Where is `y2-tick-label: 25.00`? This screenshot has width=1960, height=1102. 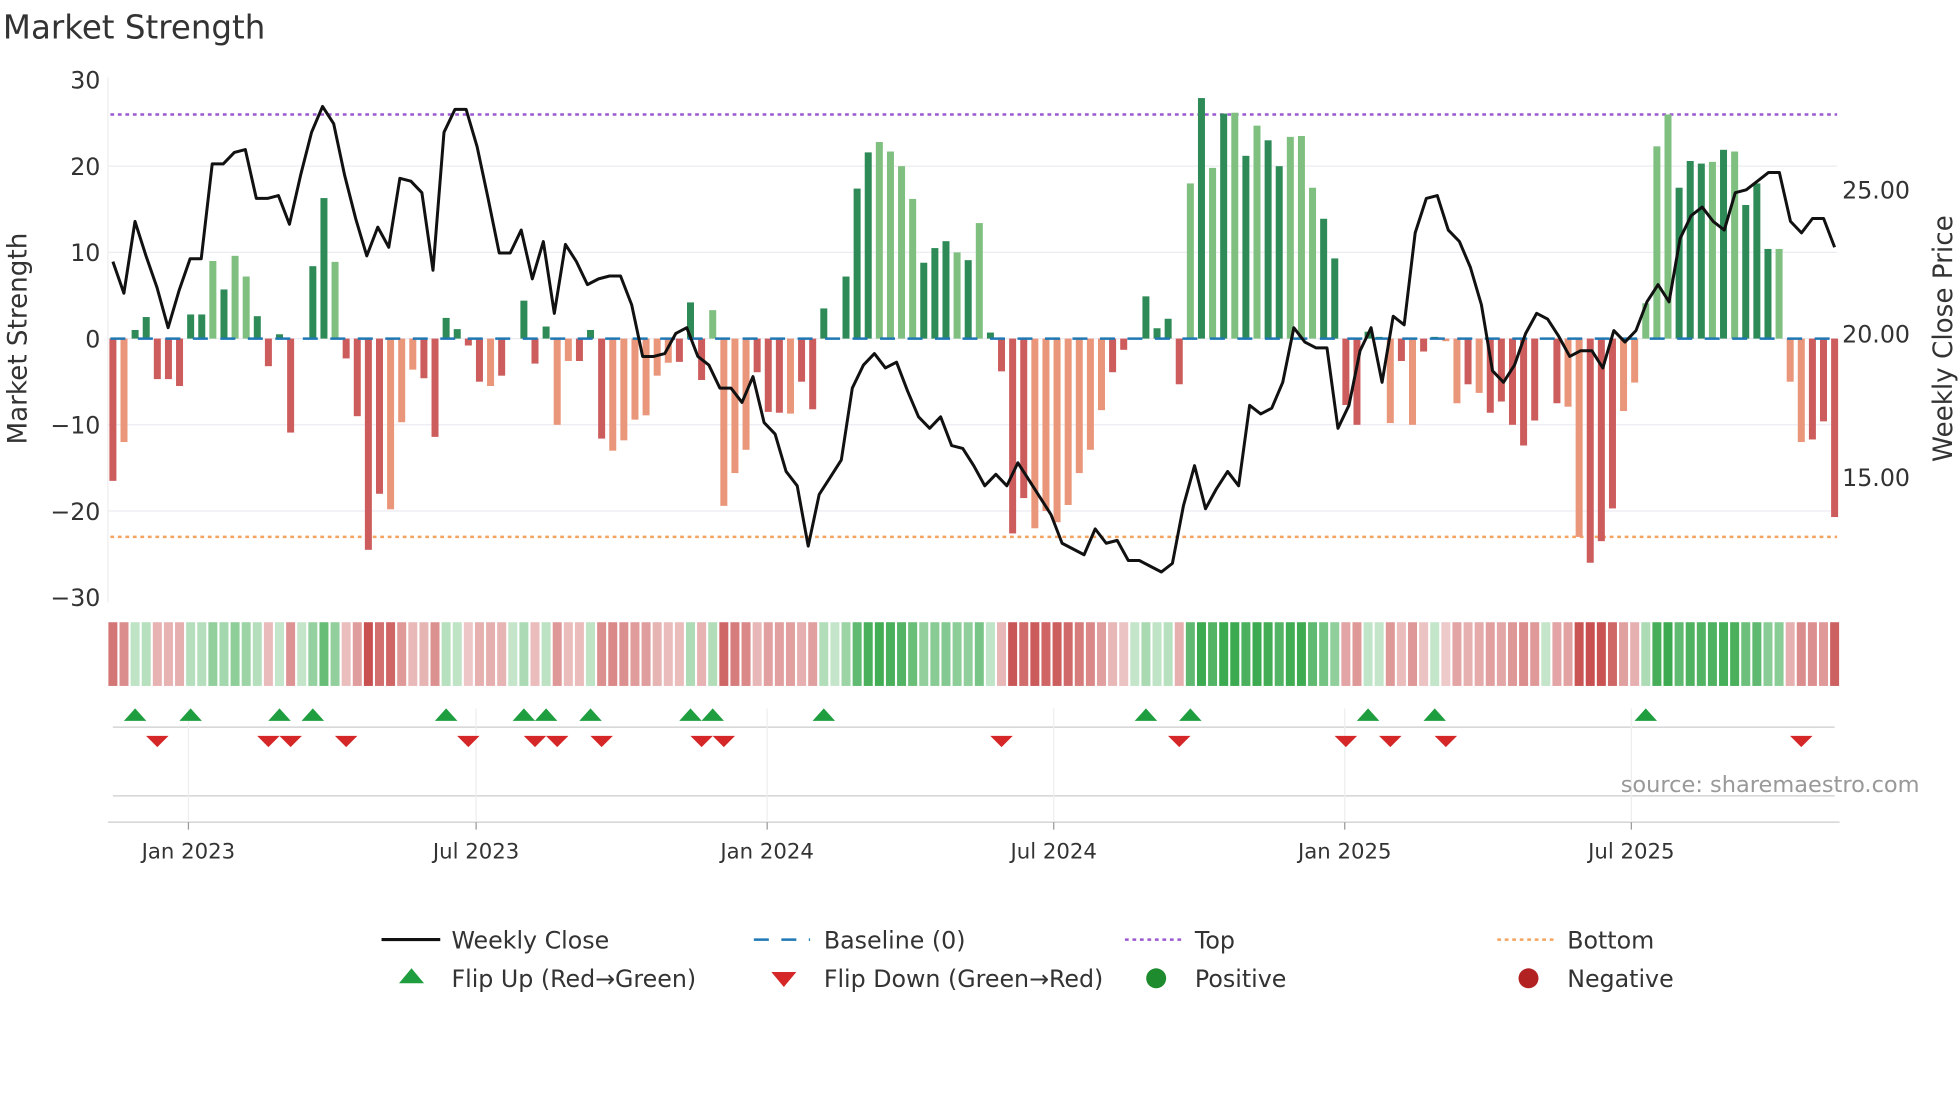 y2-tick-label: 25.00 is located at coordinates (1876, 191).